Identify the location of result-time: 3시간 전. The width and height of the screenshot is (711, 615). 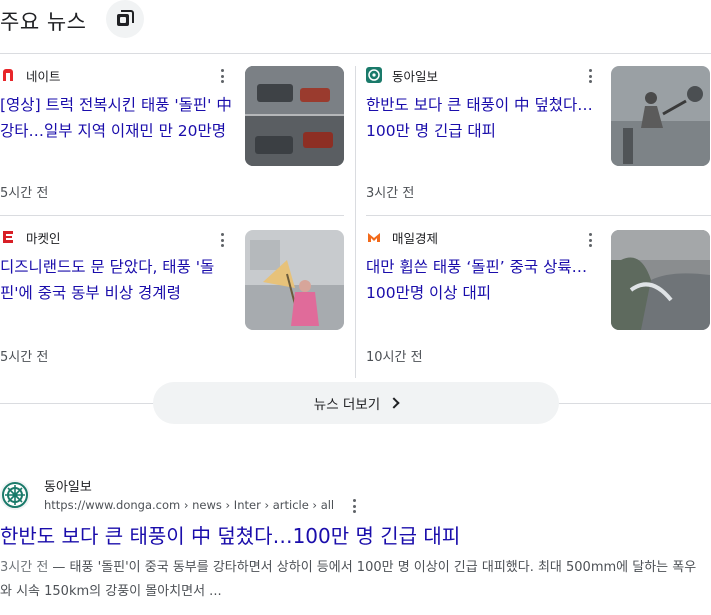
(24, 567).